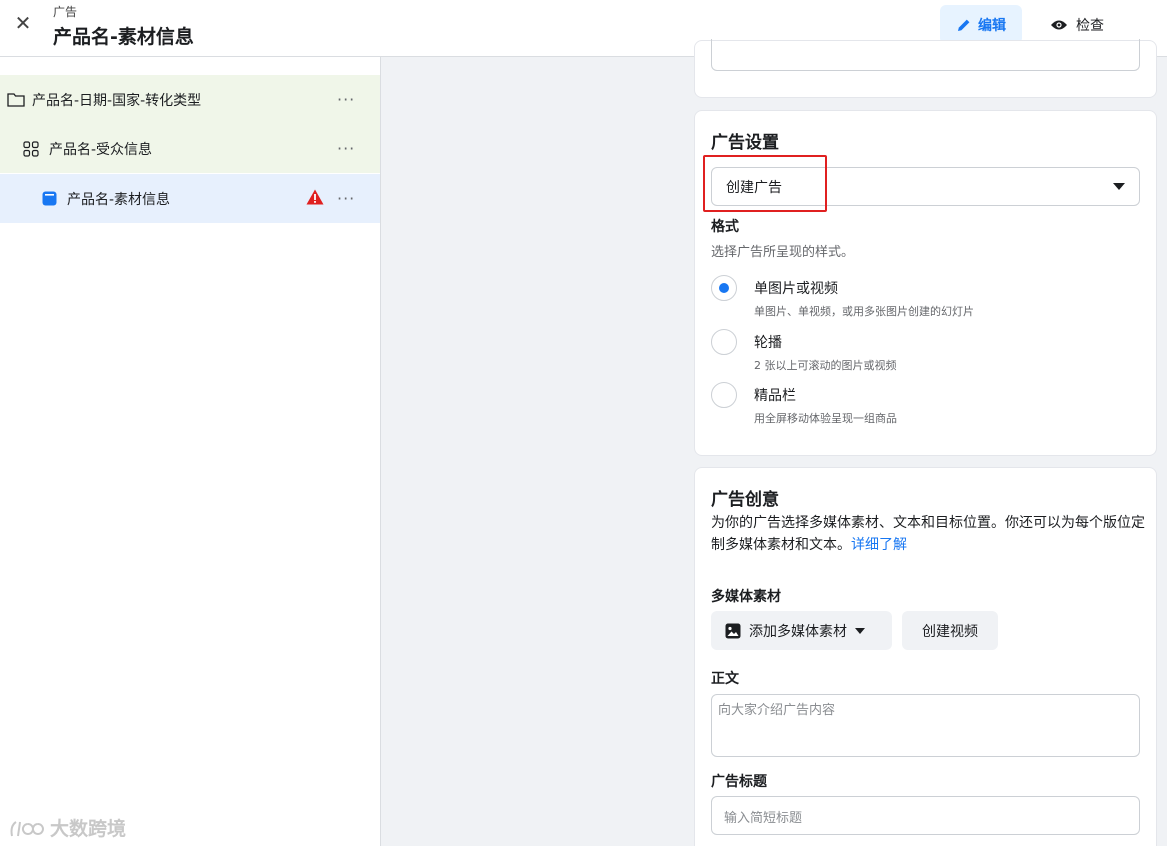 The image size is (1167, 846). Describe the element at coordinates (88, 829) in the screenshot. I see `watermark-text: 大数跨境` at that location.